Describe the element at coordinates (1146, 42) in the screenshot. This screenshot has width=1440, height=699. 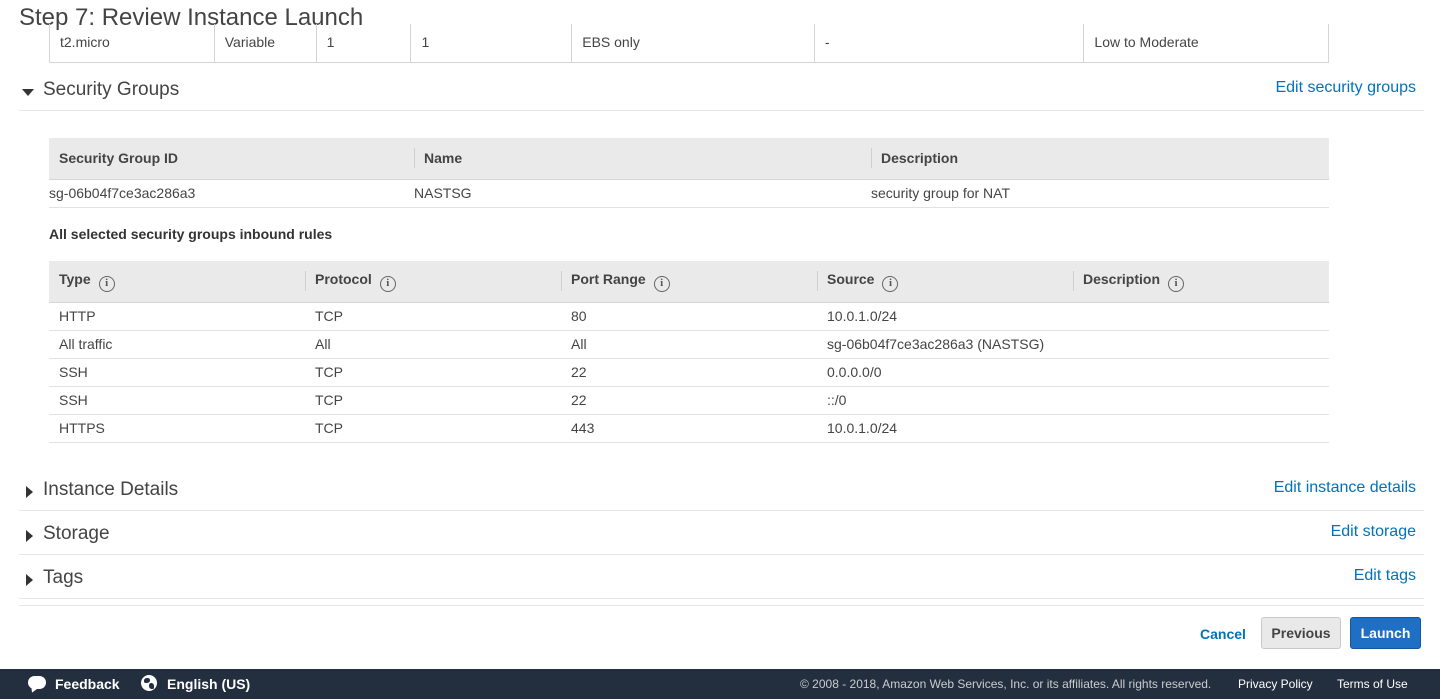
I see `network-performance-cell: Low to Moderate` at that location.